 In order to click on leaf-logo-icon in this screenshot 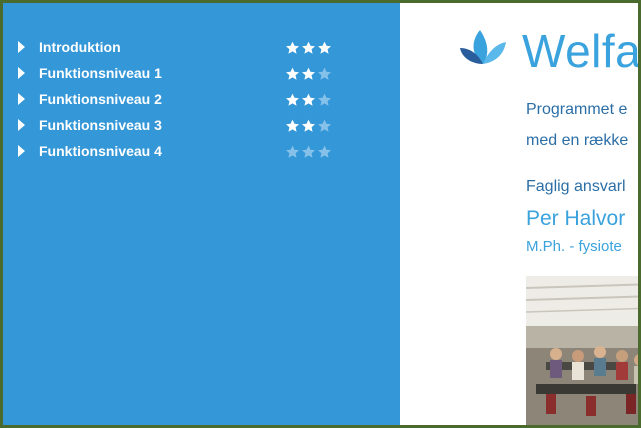, I will do `click(483, 47)`.